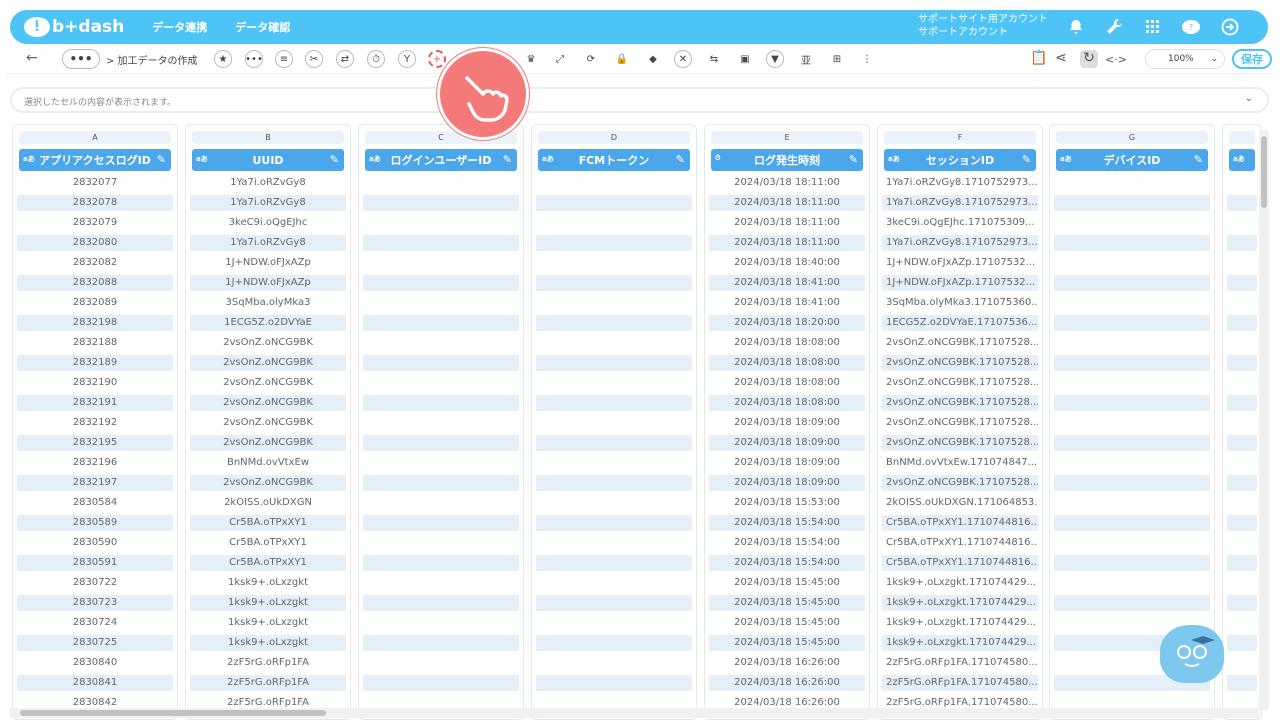  What do you see at coordinates (262, 27) in the screenshot?
I see `nav-data-check: データ確認` at bounding box center [262, 27].